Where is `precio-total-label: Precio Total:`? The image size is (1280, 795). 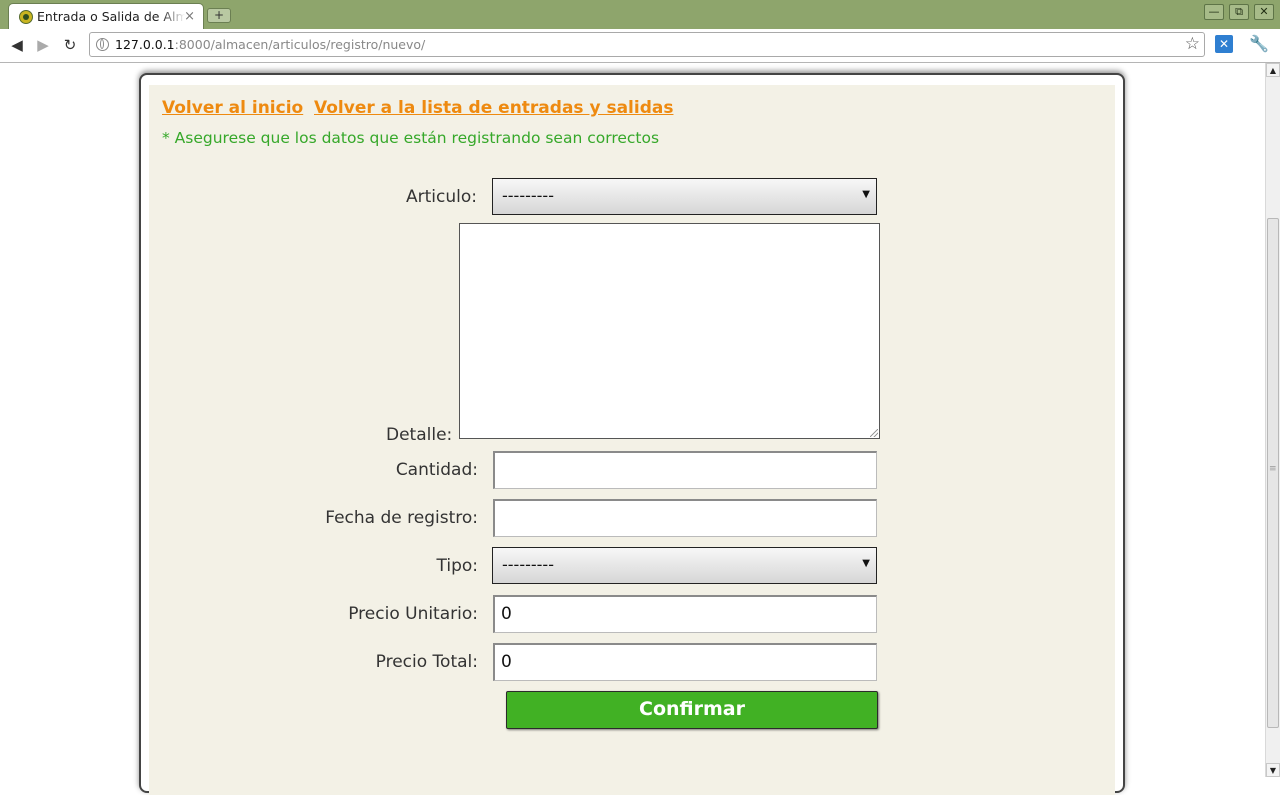 precio-total-label: Precio Total: is located at coordinates (426, 662).